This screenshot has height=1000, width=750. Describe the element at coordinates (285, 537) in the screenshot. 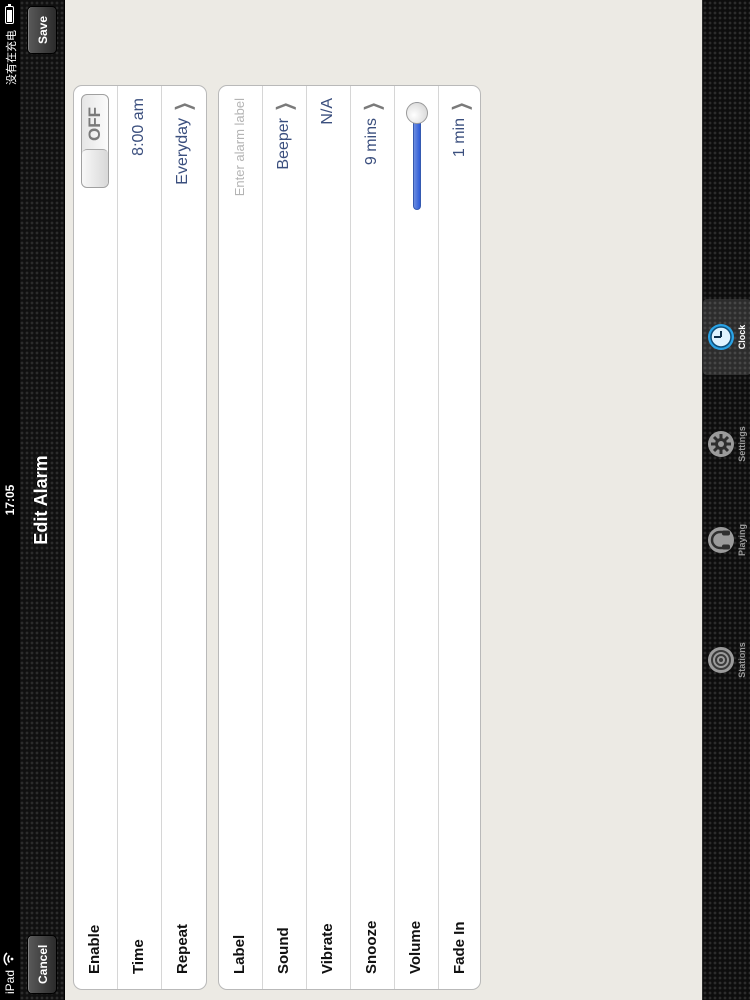

I see `sound-row: Sound Beeper ❯` at that location.